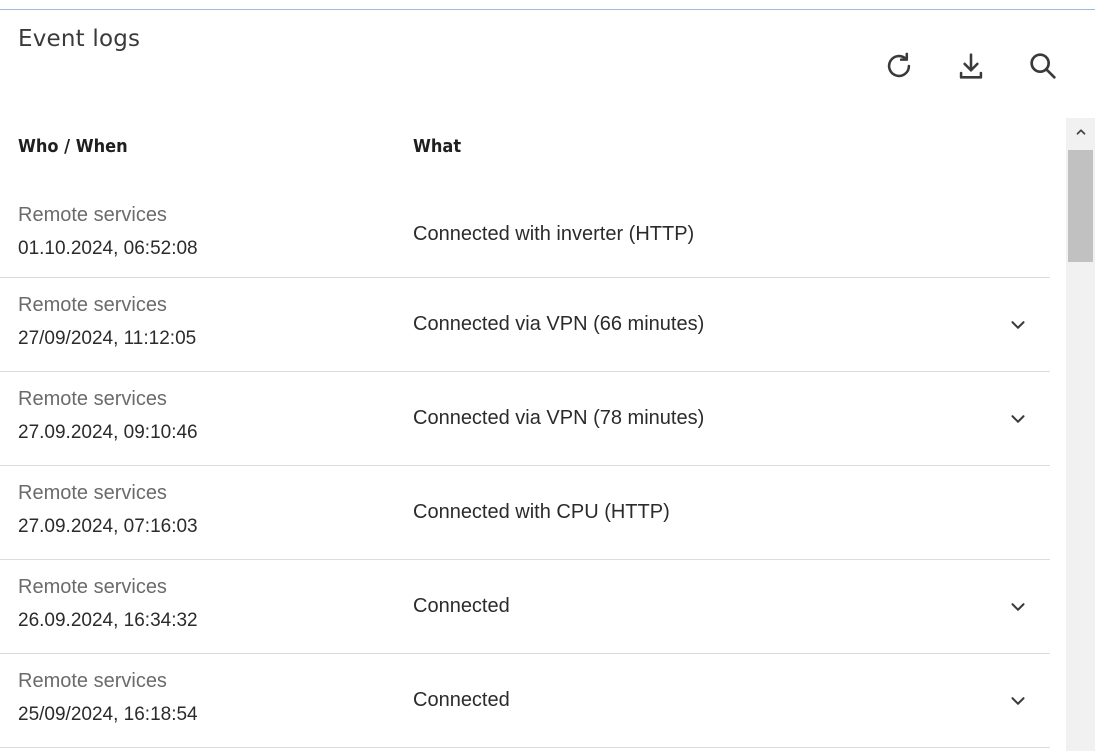 The height and width of the screenshot is (751, 1095). What do you see at coordinates (108, 620) in the screenshot?
I see `row-when: 26.09.2024, 16:34:32` at bounding box center [108, 620].